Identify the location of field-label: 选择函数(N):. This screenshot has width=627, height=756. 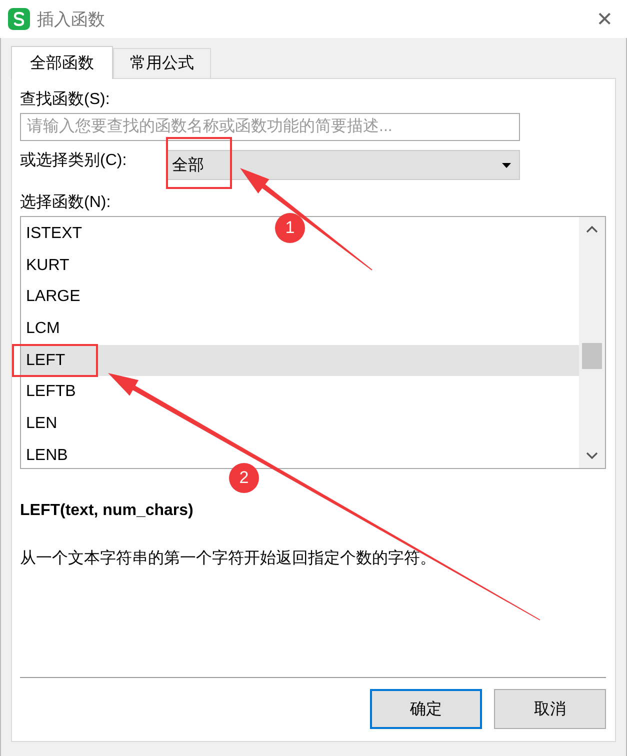
(65, 202).